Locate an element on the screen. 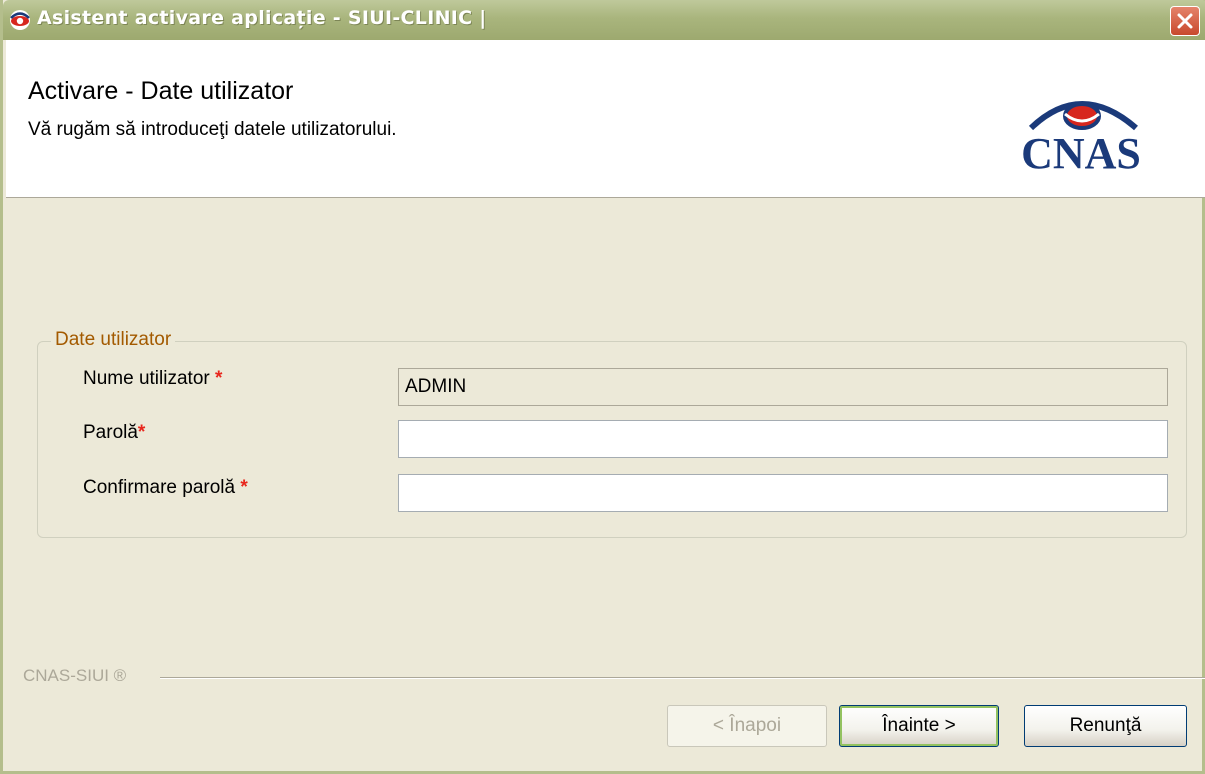  close-button is located at coordinates (1185, 21).